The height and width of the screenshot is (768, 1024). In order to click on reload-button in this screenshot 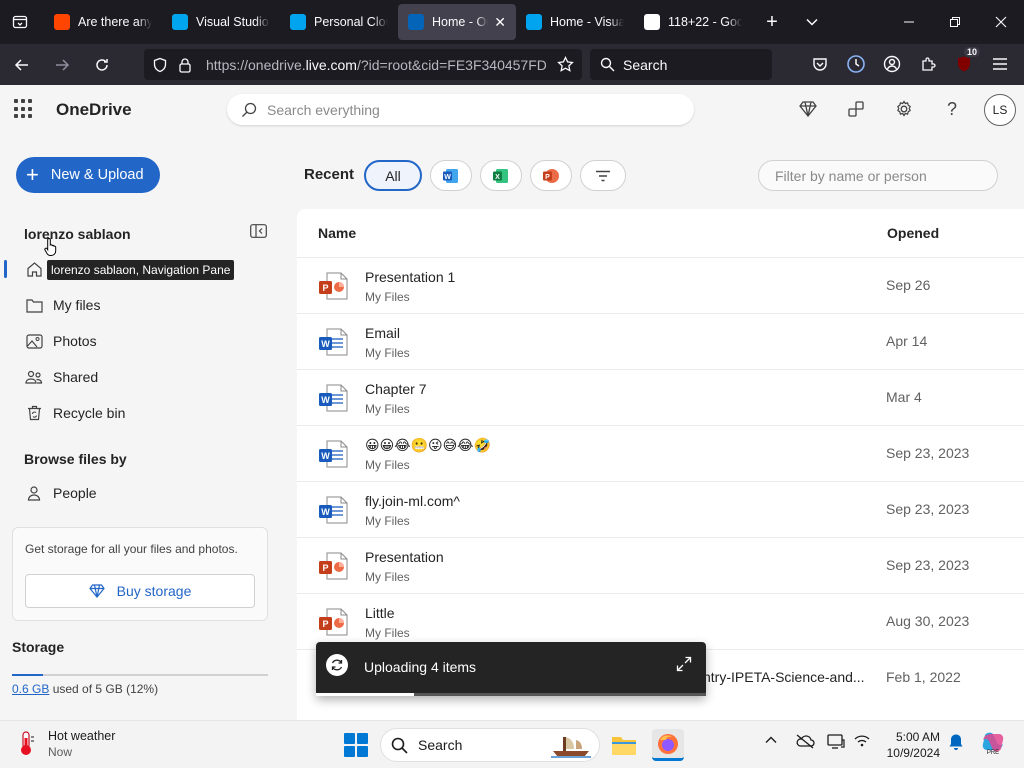, I will do `click(102, 65)`.